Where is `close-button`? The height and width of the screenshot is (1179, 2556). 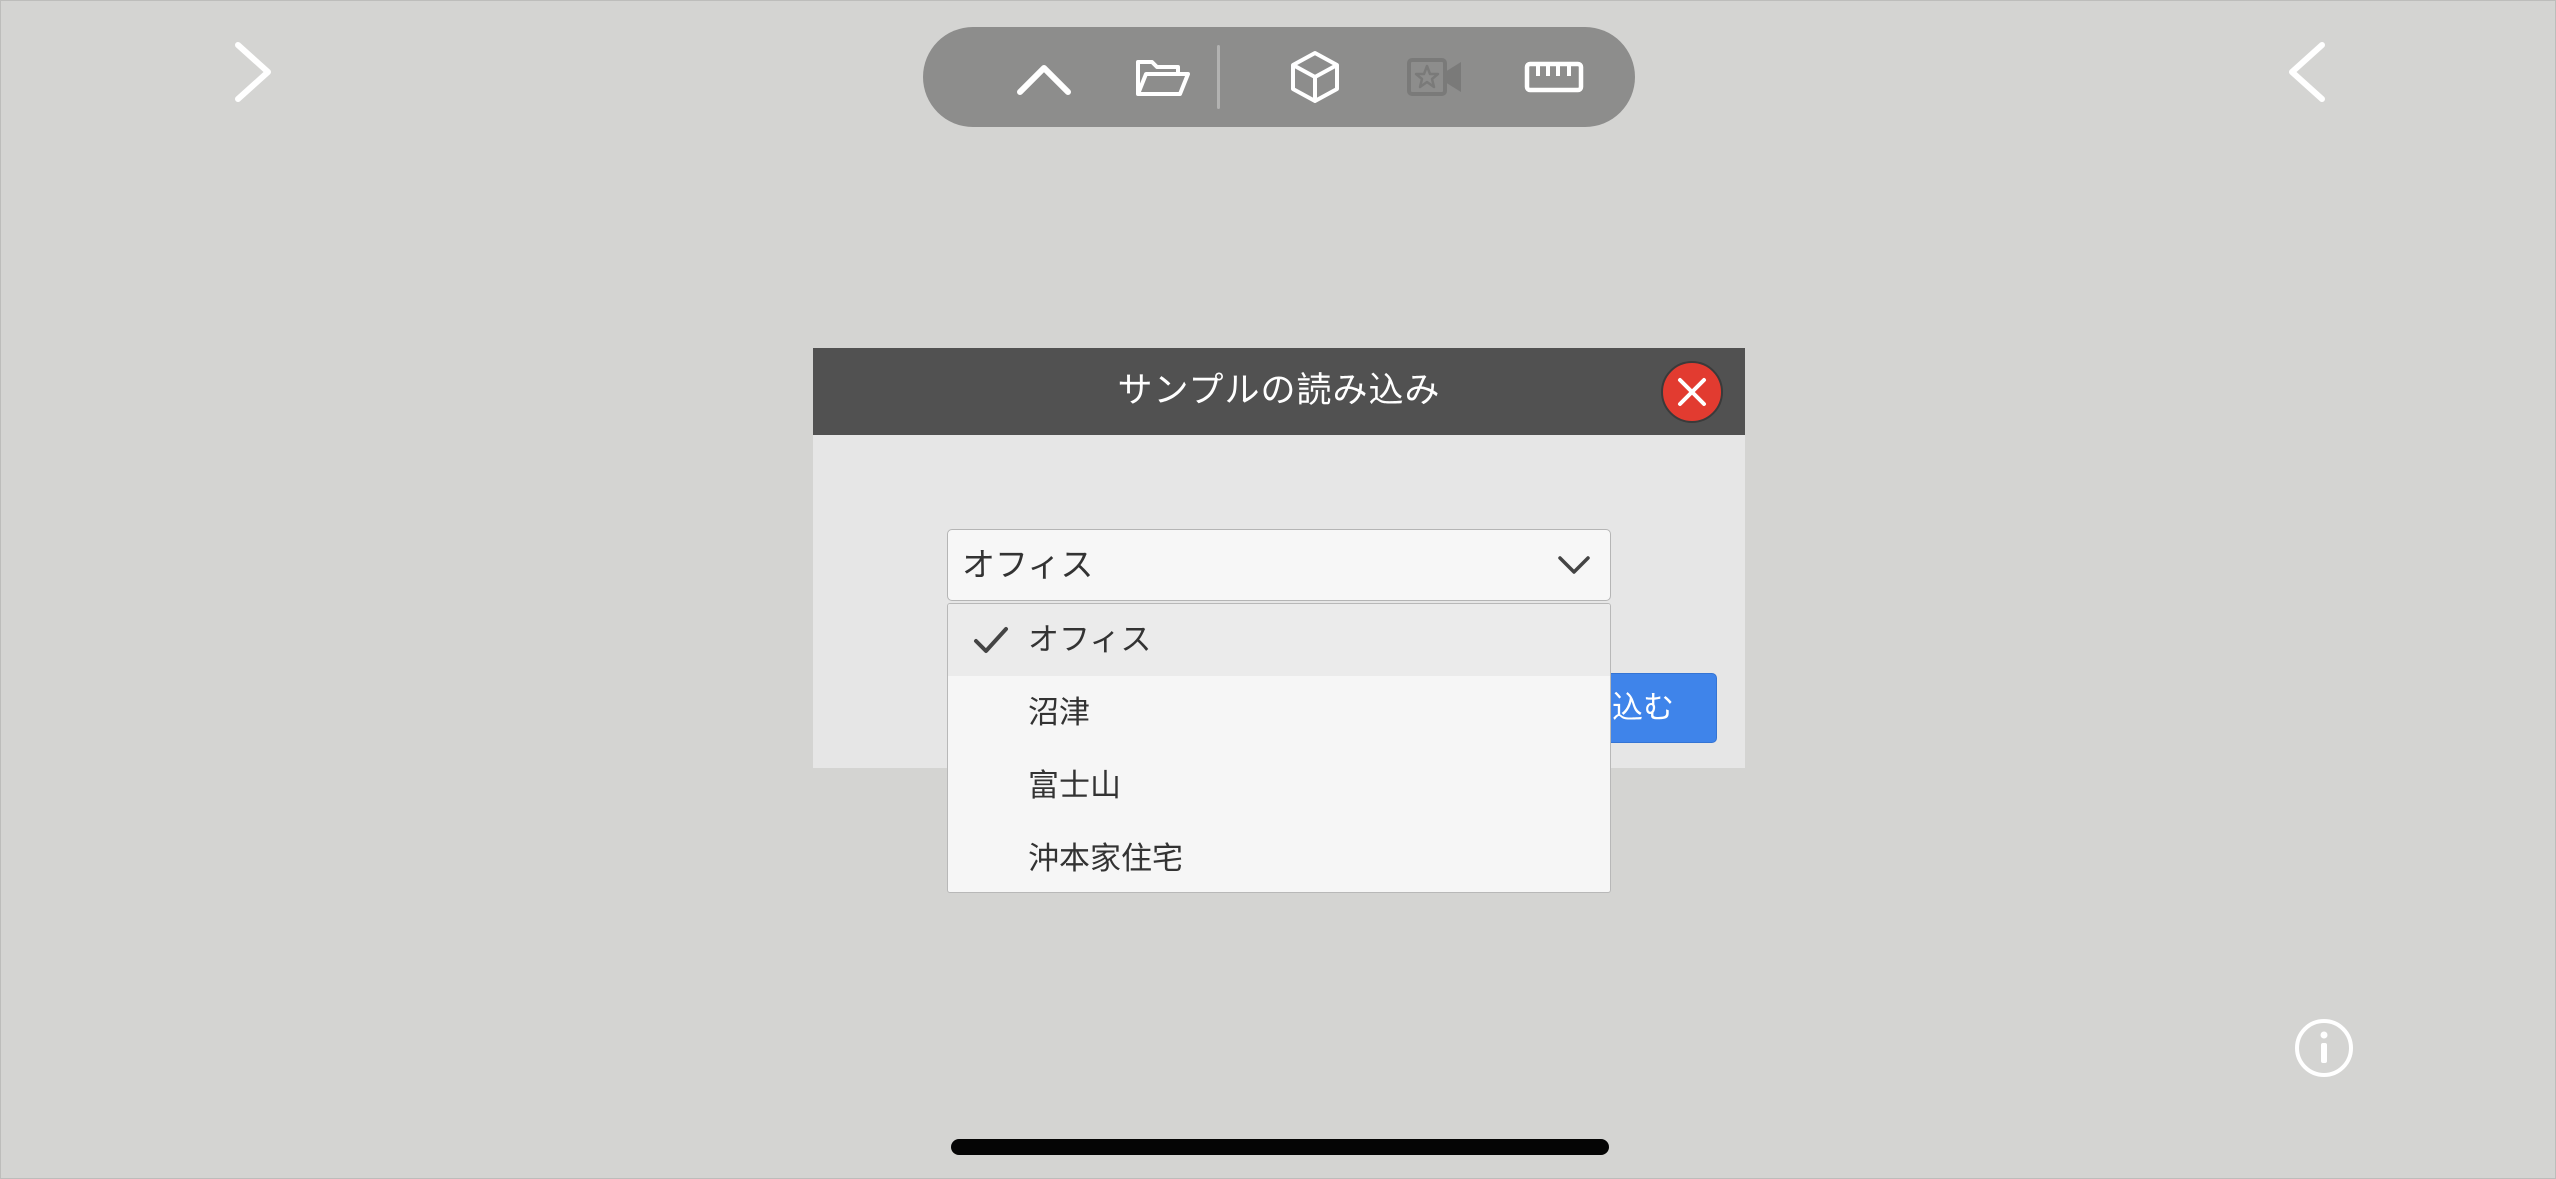 close-button is located at coordinates (1692, 392).